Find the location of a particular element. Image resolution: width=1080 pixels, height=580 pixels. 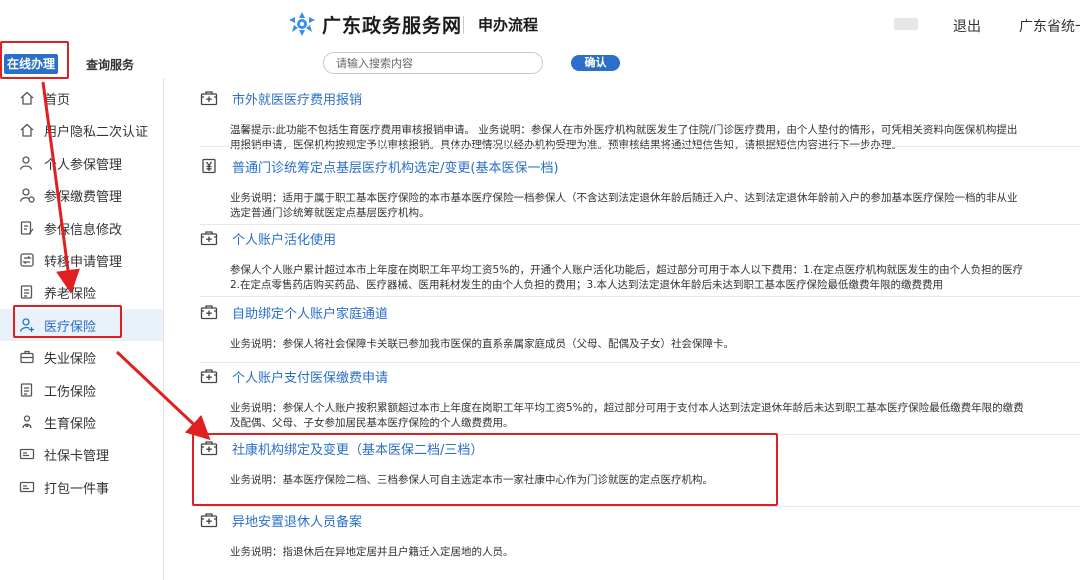

service-description: 及配偶、父母、子女参加居民基本医疗保险的个人缴费费用。 is located at coordinates (372, 423).